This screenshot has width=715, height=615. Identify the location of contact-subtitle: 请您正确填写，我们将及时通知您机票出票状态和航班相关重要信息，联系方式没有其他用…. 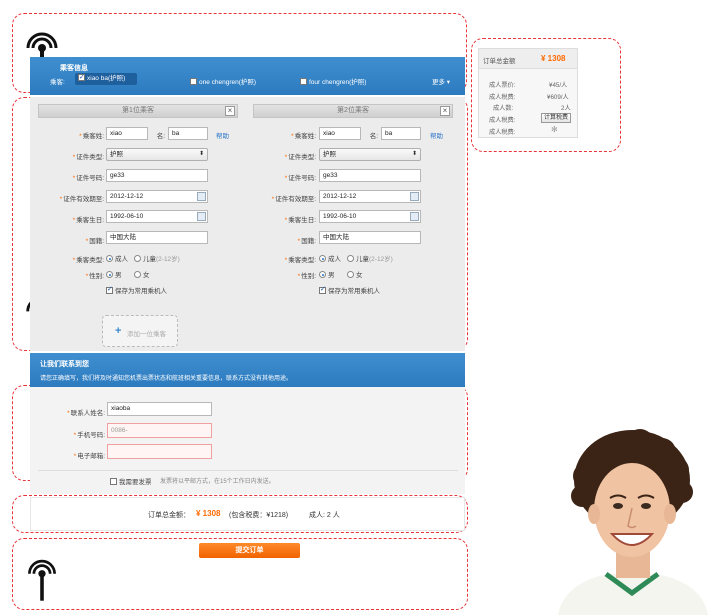
(166, 379).